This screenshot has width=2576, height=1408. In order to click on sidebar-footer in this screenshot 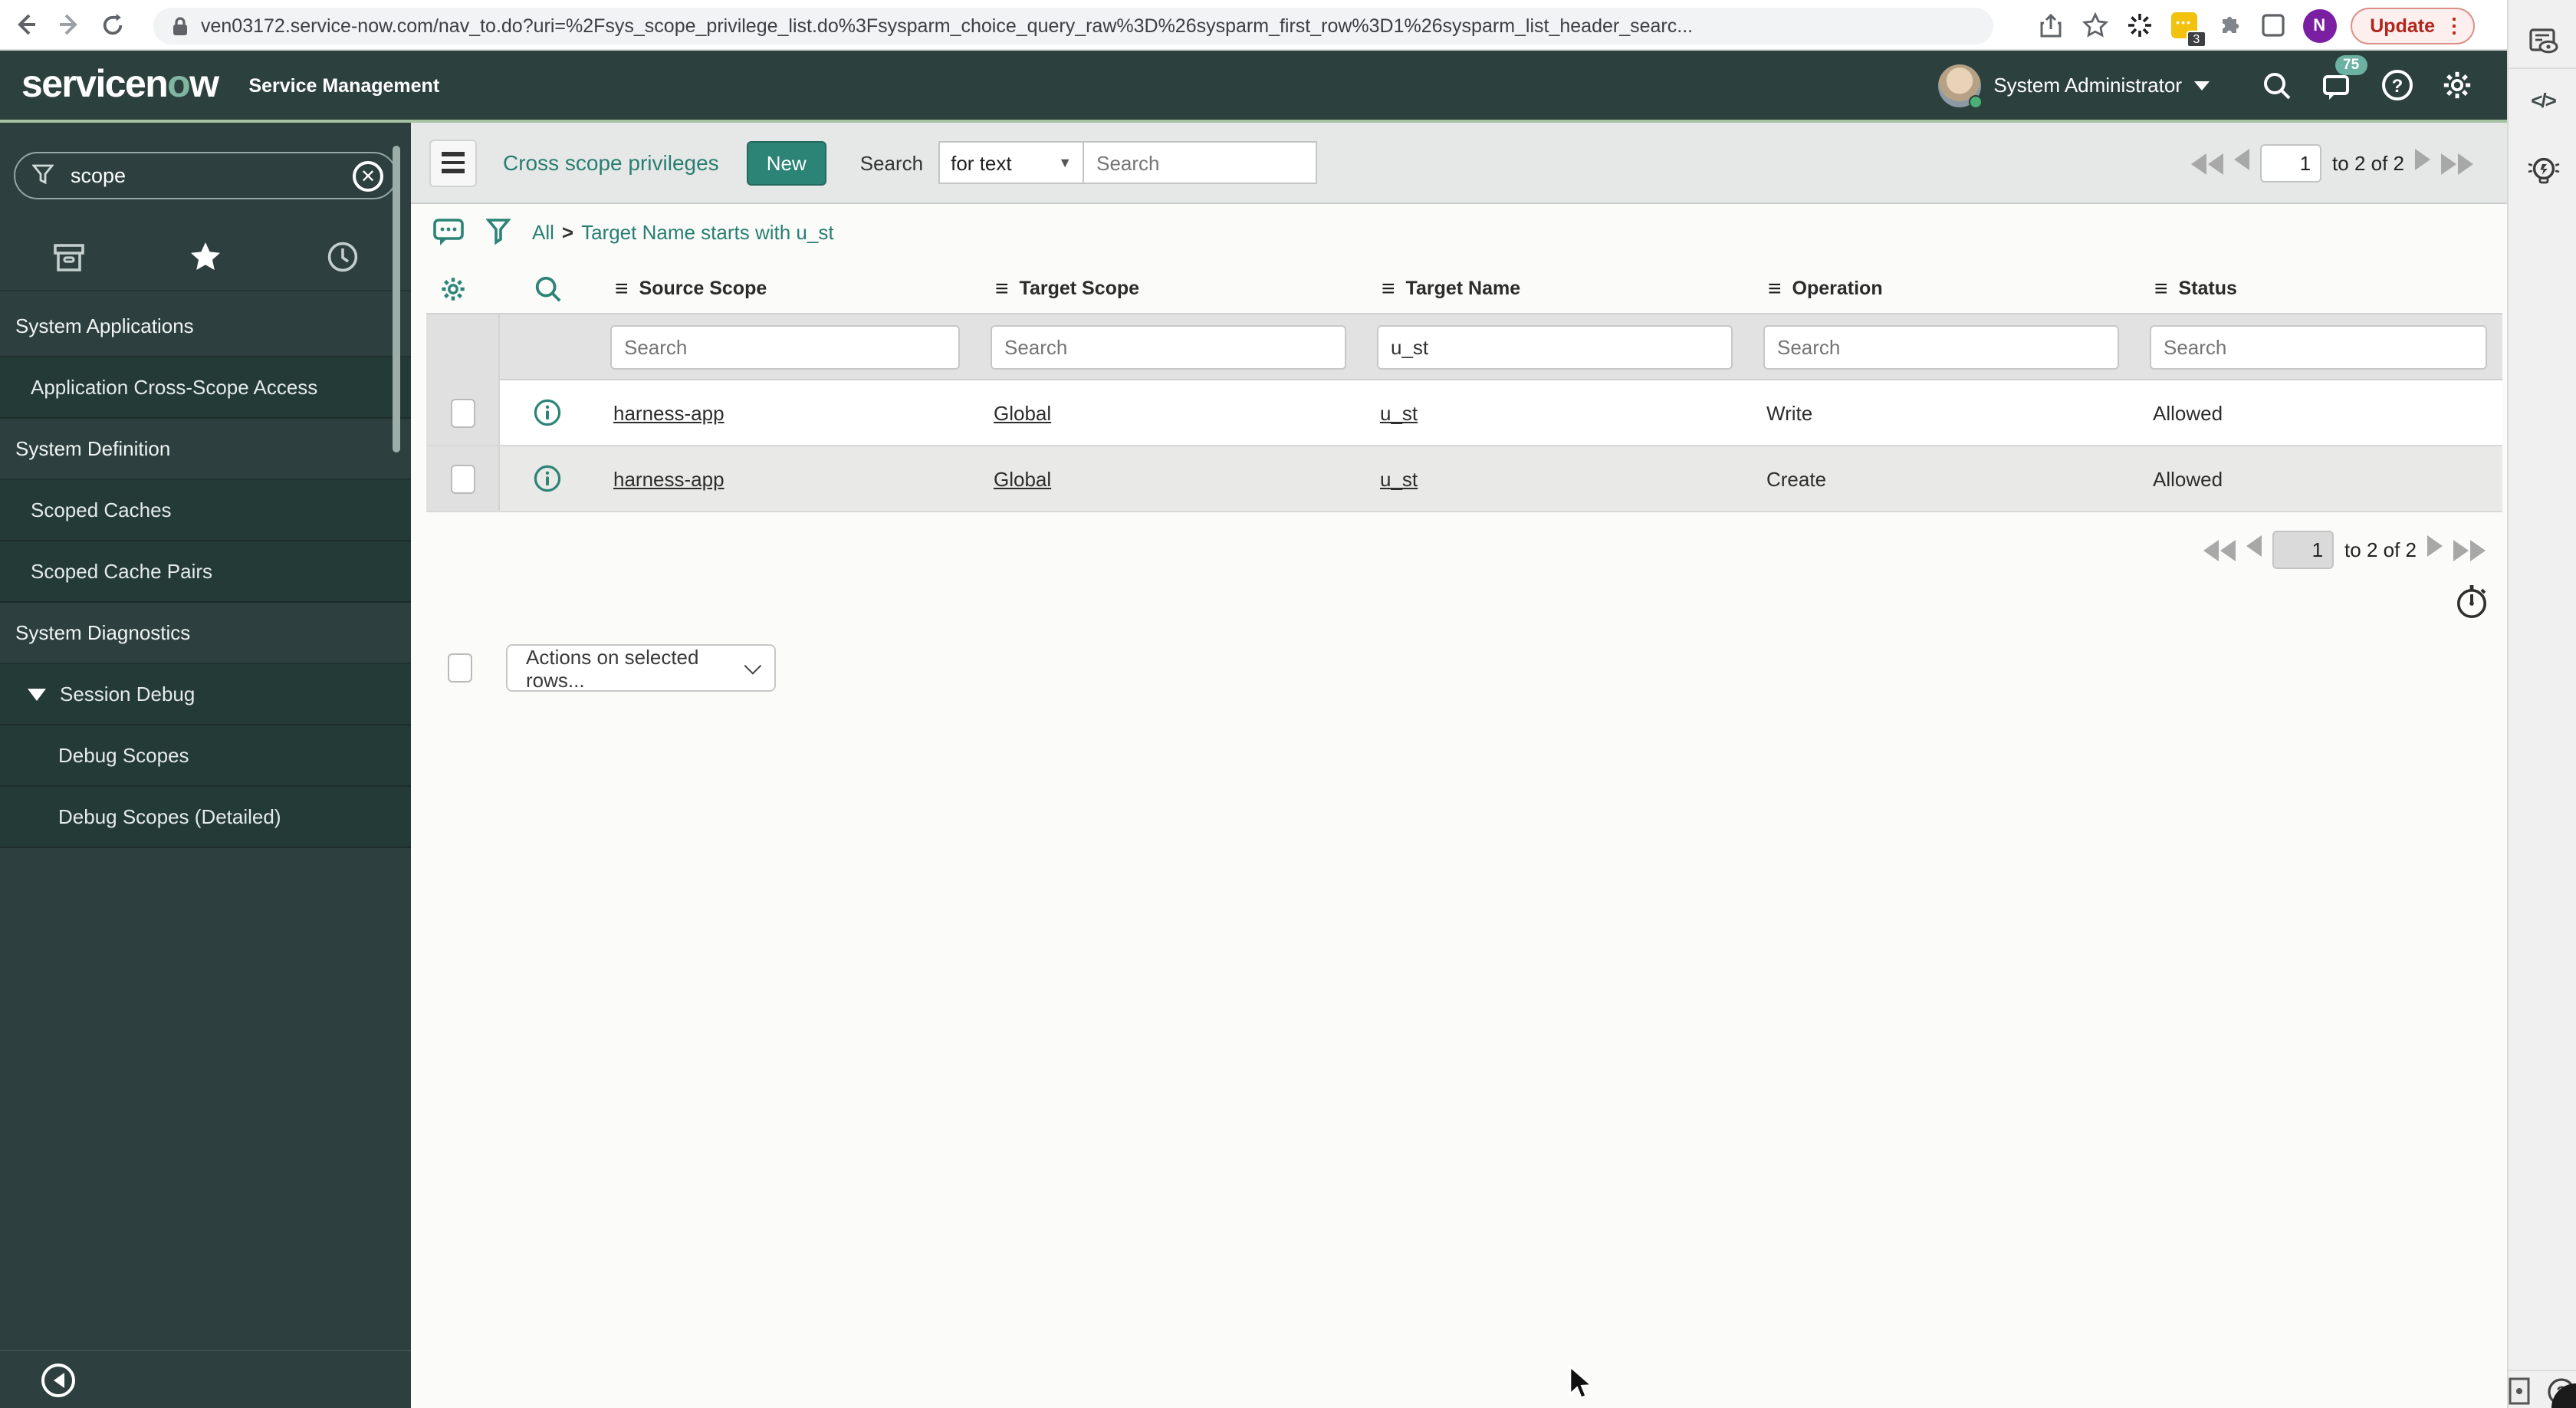, I will do `click(205, 1379)`.